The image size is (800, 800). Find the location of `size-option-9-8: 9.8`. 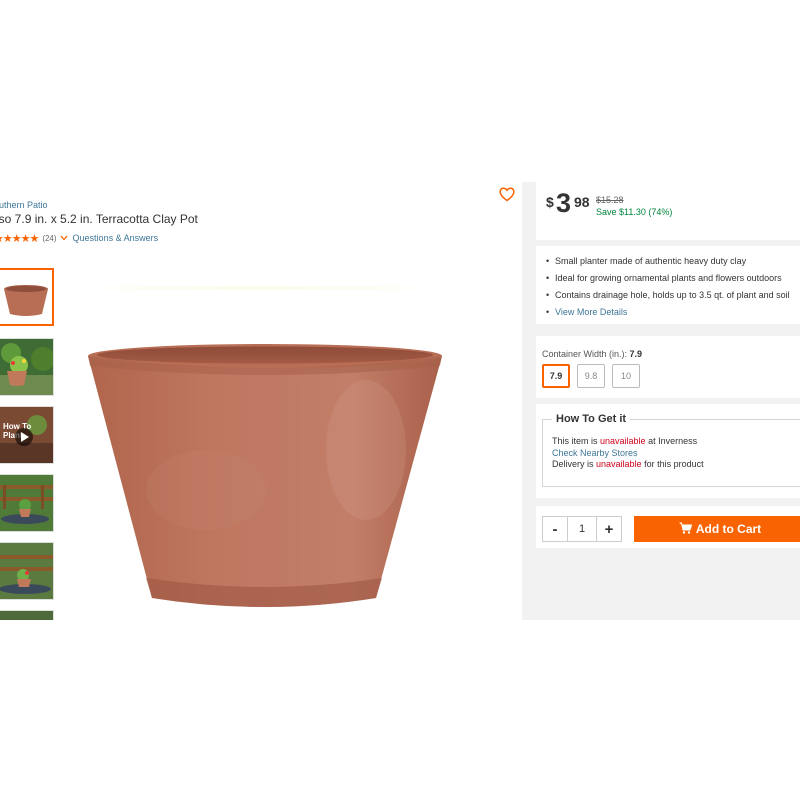

size-option-9-8: 9.8 is located at coordinates (591, 376).